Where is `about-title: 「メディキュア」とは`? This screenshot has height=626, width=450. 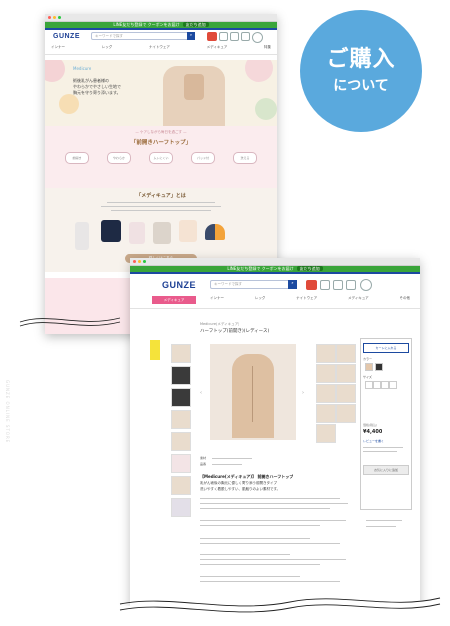
about-title: 「メディキュア」とは is located at coordinates (161, 196).